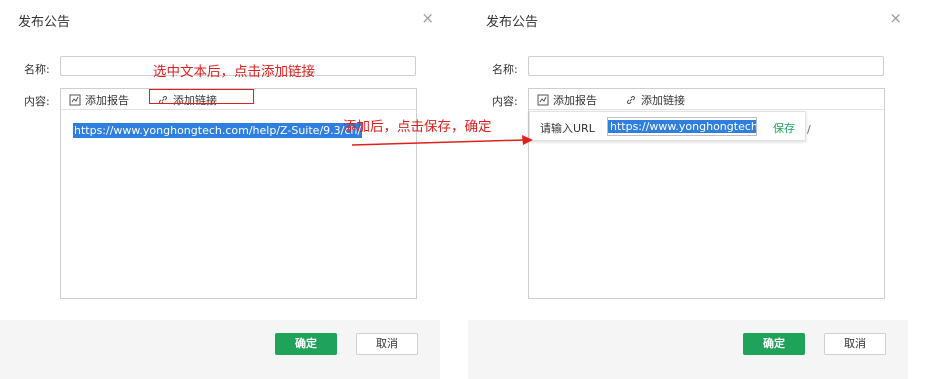 The image size is (933, 379). I want to click on add-link-label: 添加链接, so click(663, 100).